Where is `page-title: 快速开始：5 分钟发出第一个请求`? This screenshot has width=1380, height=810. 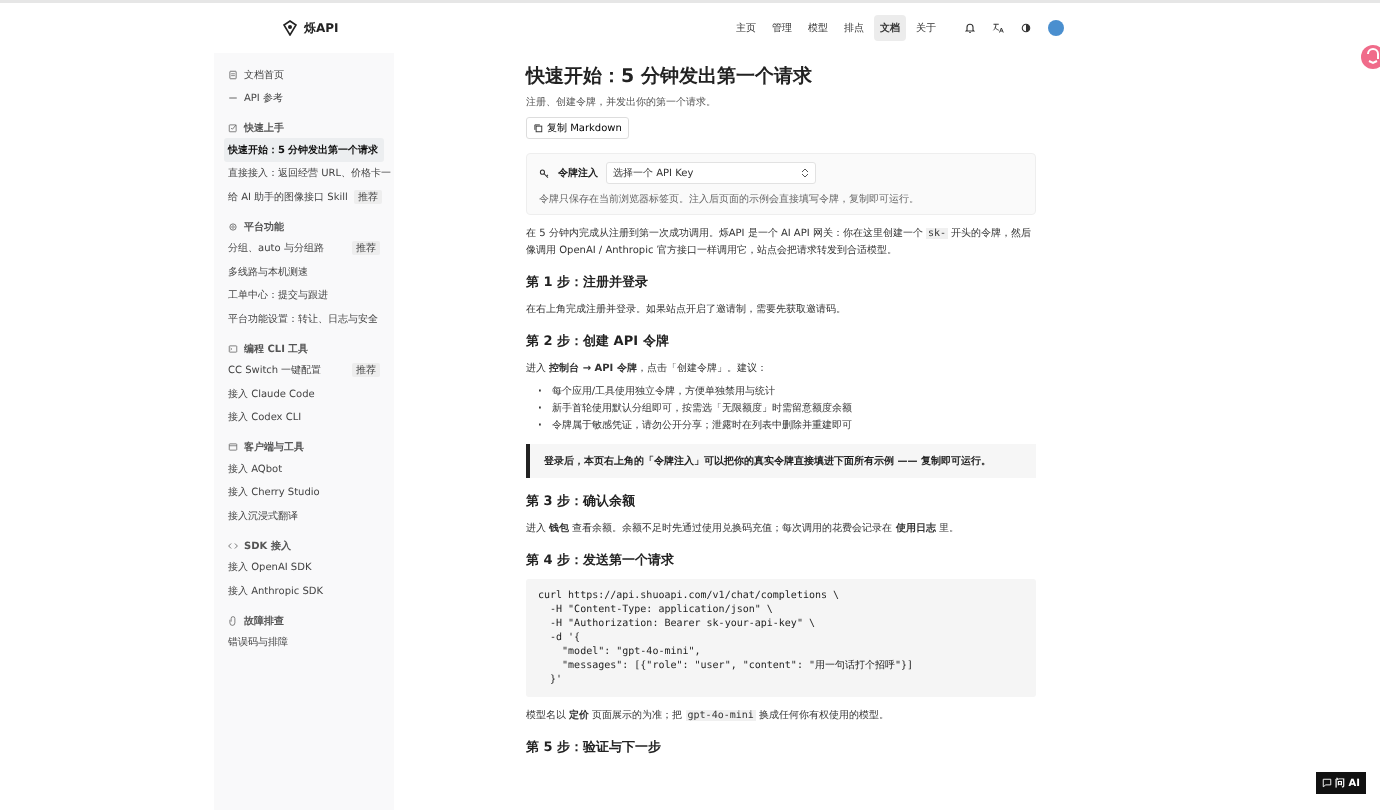
page-title: 快速开始：5 分钟发出第一个请求 is located at coordinates (670, 76).